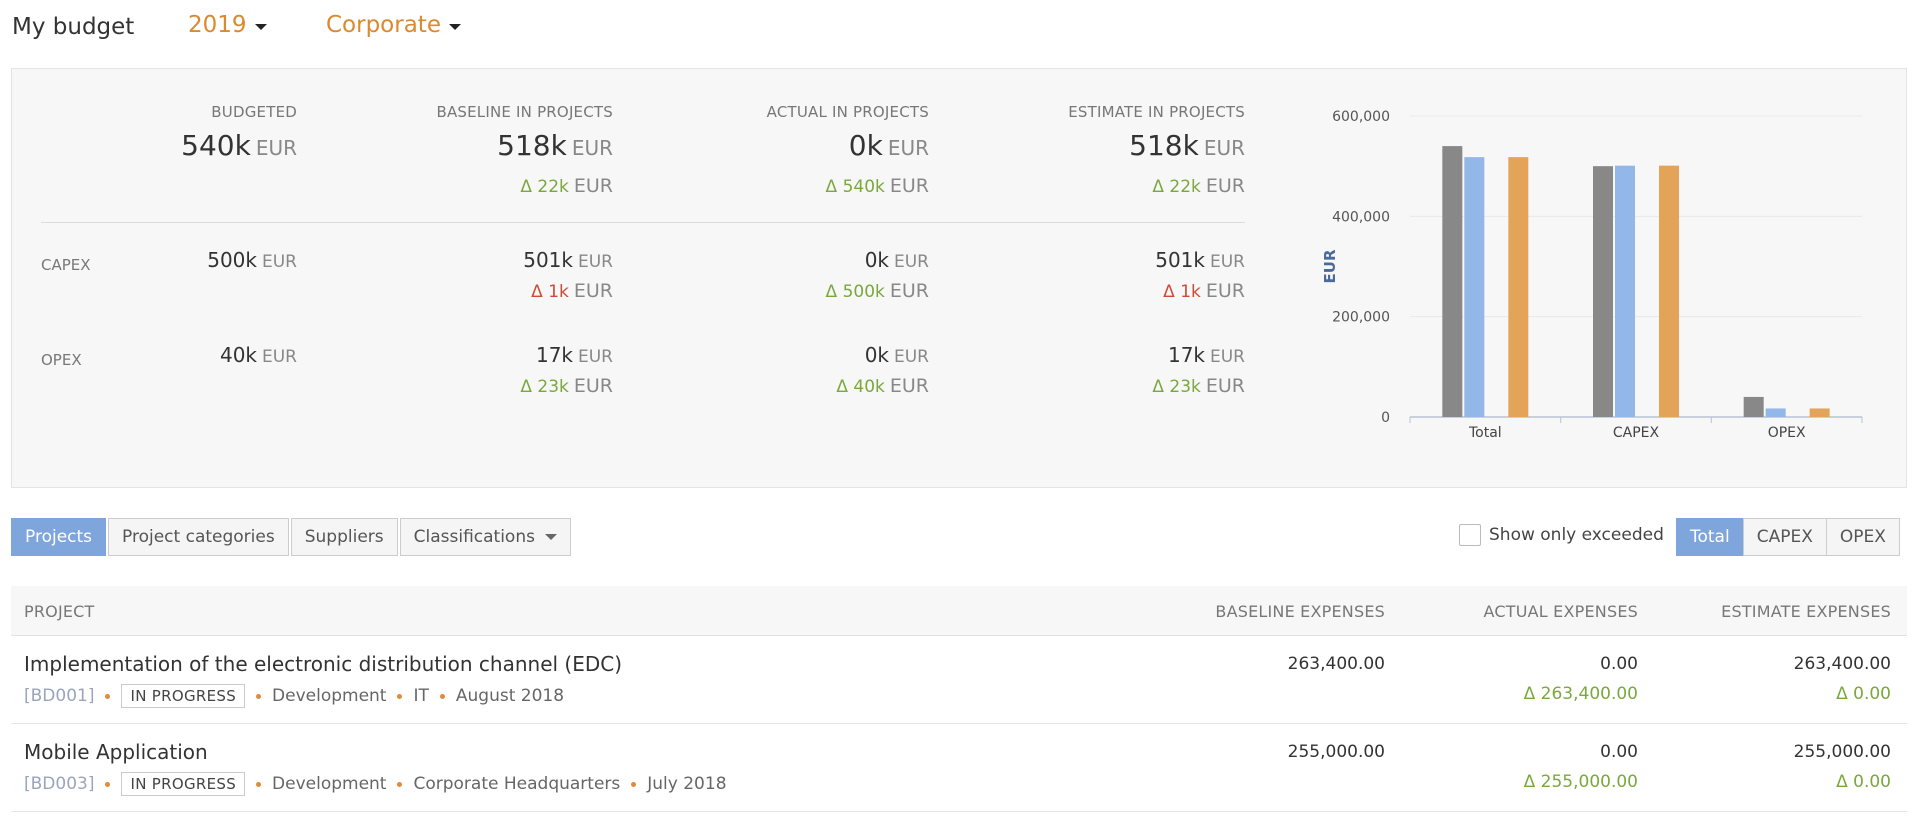  Describe the element at coordinates (1361, 217) in the screenshot. I see `y-tick-label: 400,000` at that location.